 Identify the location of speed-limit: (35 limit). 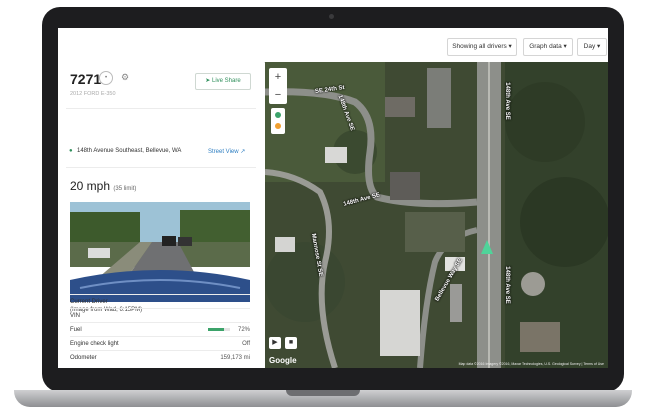
(125, 189).